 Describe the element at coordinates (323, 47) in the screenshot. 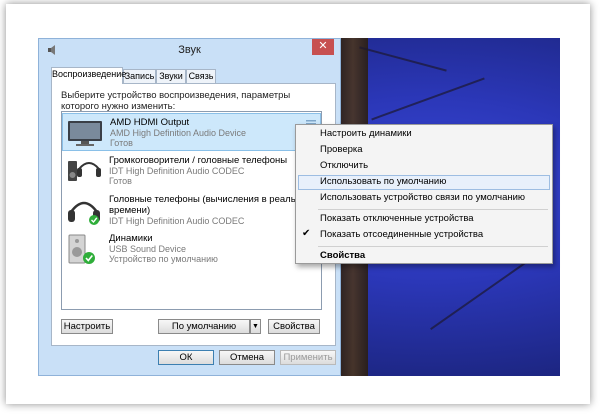

I see `close-button: ✕` at that location.